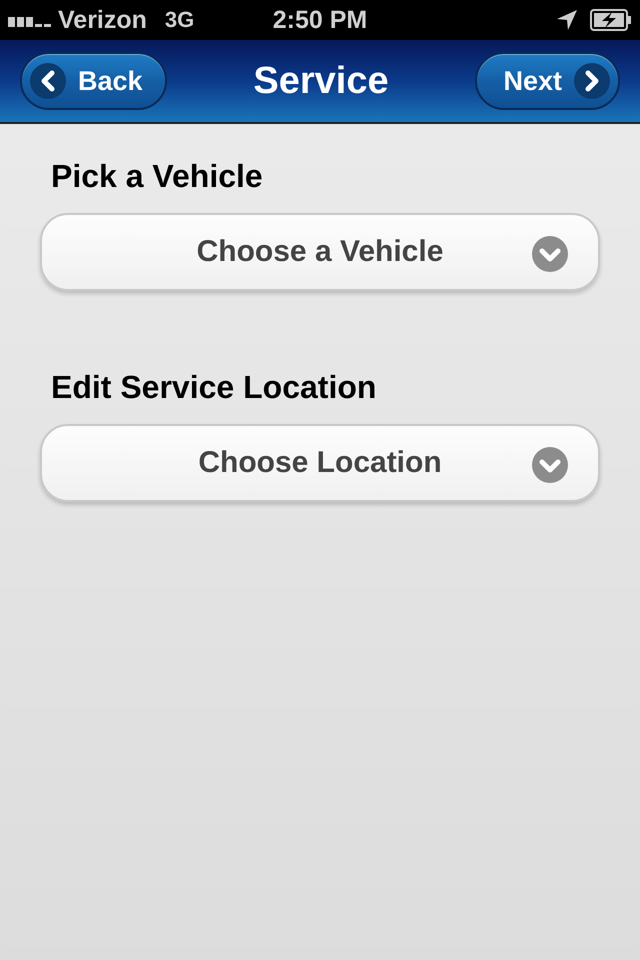 Image resolution: width=640 pixels, height=960 pixels. Describe the element at coordinates (547, 81) in the screenshot. I see `next-button: Next` at that location.